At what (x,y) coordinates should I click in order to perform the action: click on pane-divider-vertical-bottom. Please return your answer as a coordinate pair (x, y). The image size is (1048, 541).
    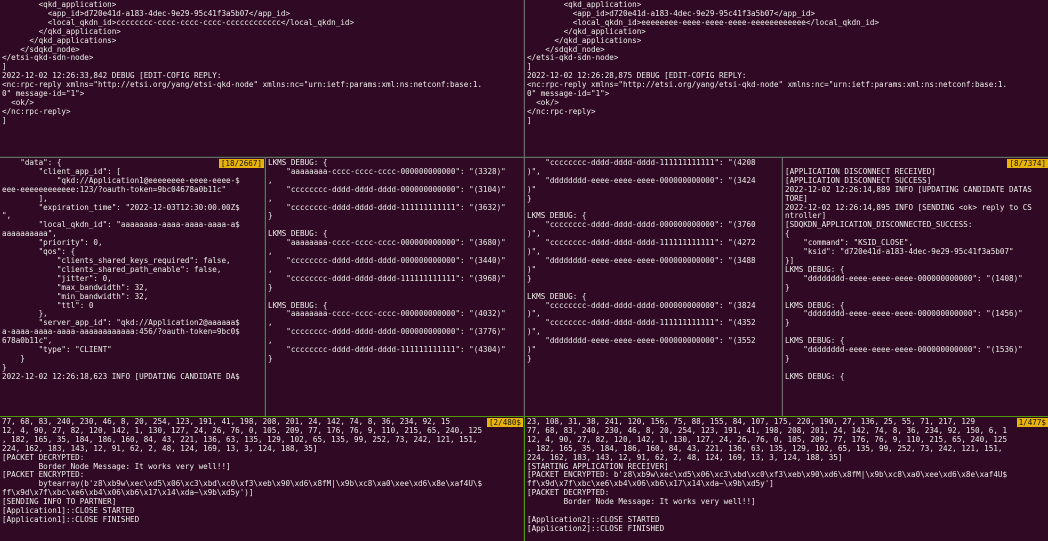
    Looking at the image, I should click on (524, 479).